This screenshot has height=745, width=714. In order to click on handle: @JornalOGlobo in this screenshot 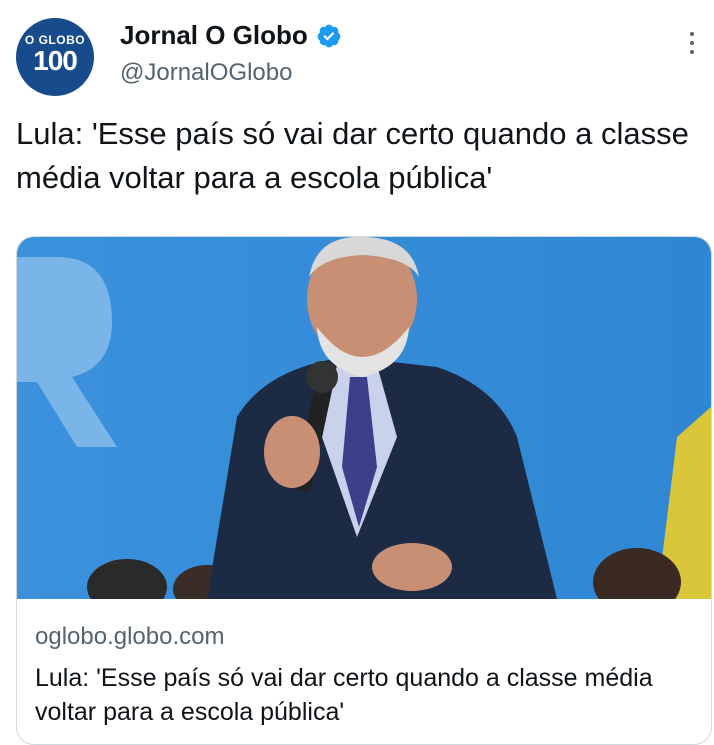, I will do `click(231, 73)`.